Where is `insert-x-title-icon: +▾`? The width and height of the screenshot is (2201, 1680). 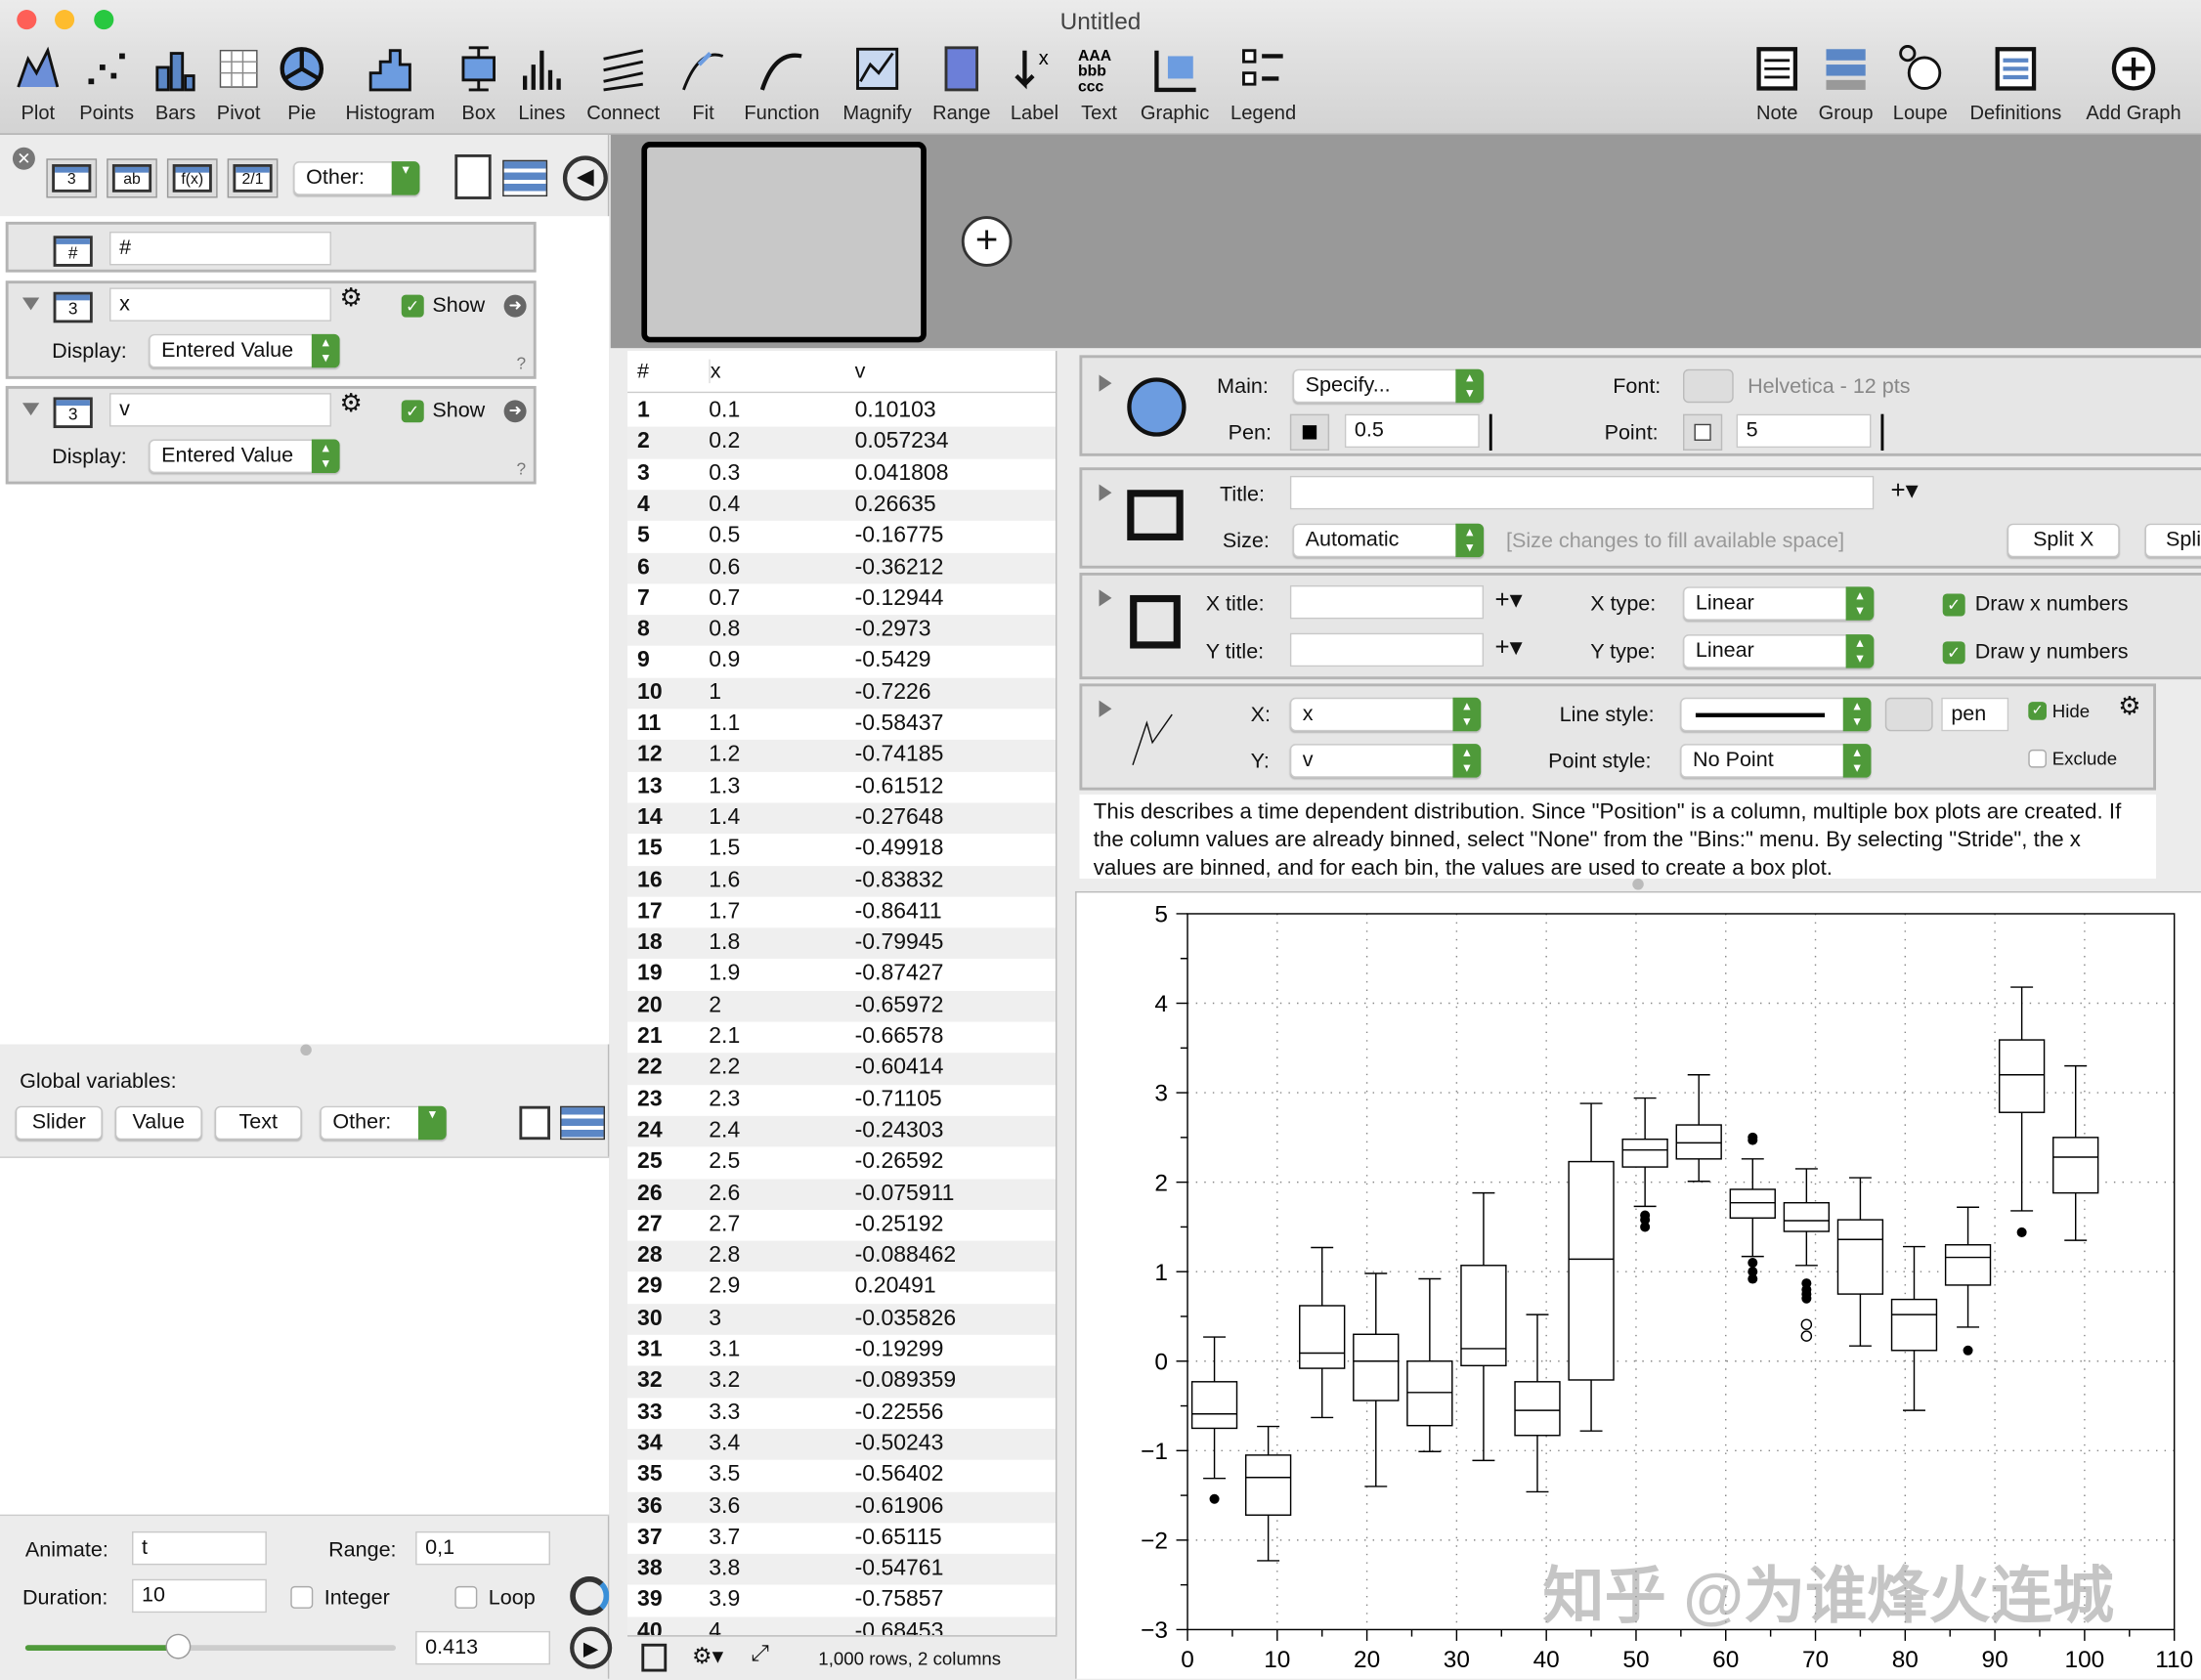 insert-x-title-icon: +▾ is located at coordinates (1509, 600).